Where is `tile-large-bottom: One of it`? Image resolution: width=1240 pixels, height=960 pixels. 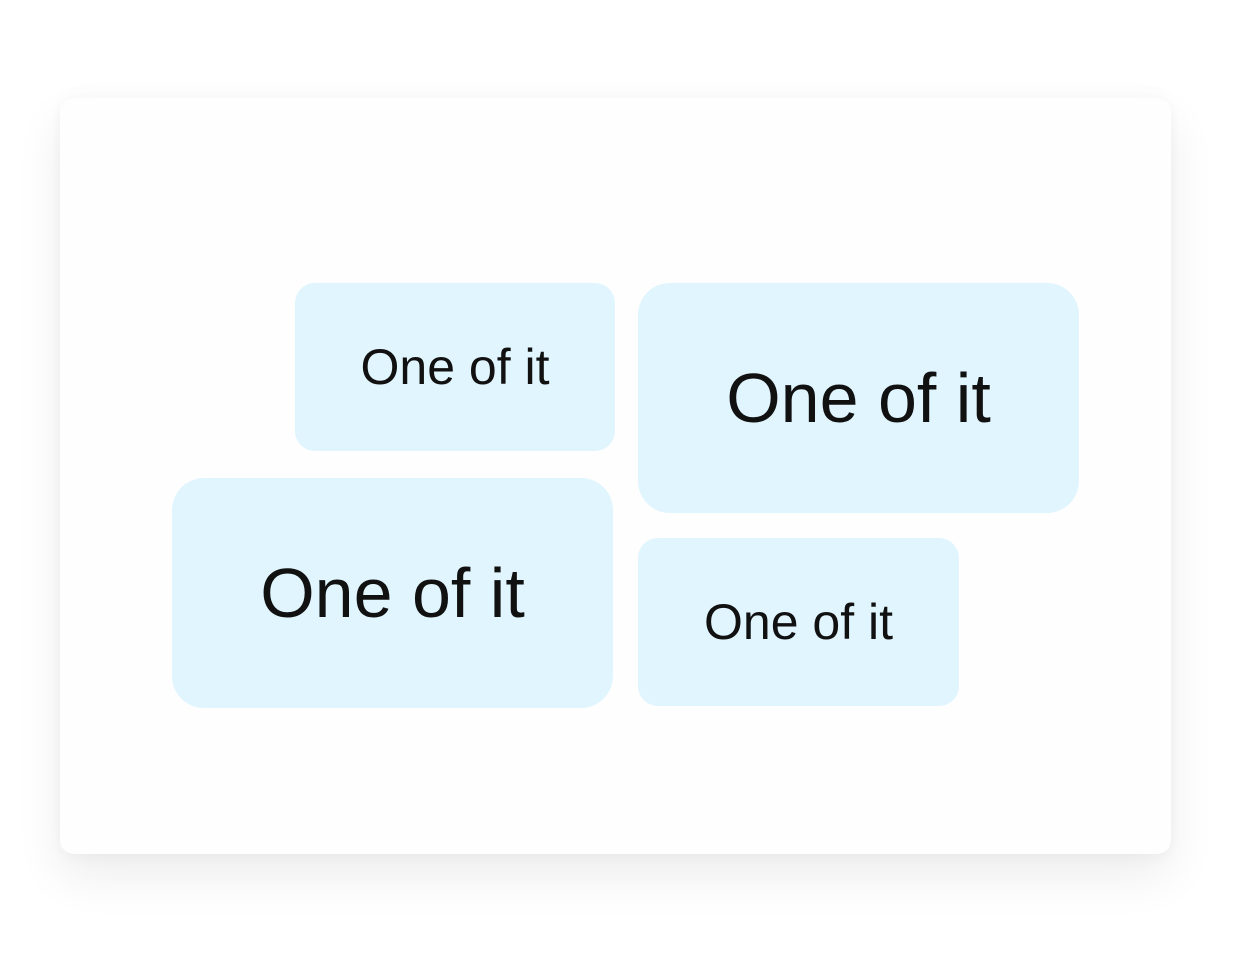
tile-large-bottom: One of it is located at coordinates (392, 593).